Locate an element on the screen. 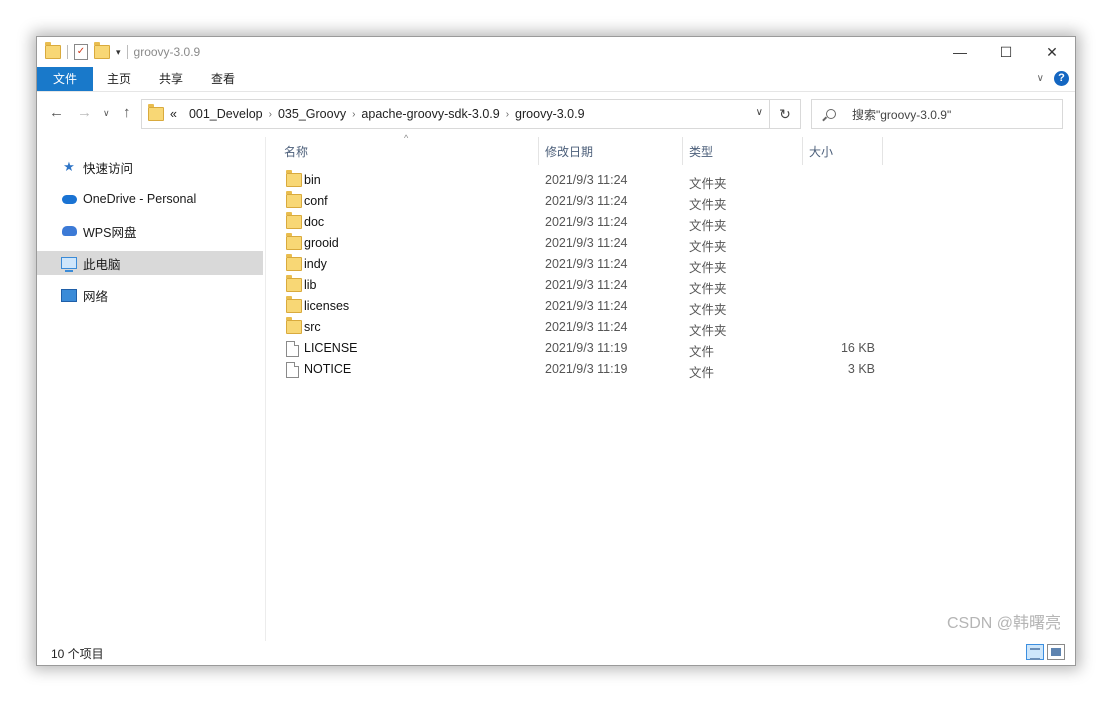 The image size is (1111, 702). large-icons-view-button is located at coordinates (1056, 652).